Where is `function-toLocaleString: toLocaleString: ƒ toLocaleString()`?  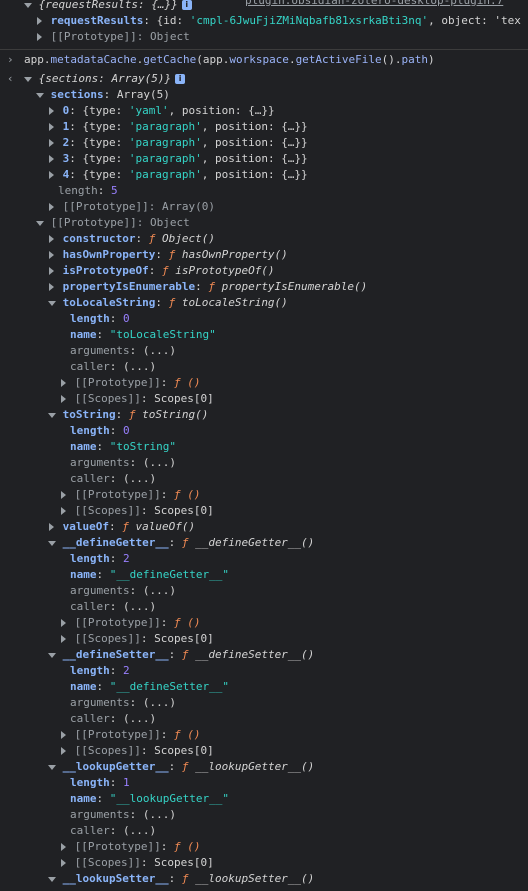
function-toLocaleString: toLocaleString: ƒ toLocaleString() is located at coordinates (264, 303).